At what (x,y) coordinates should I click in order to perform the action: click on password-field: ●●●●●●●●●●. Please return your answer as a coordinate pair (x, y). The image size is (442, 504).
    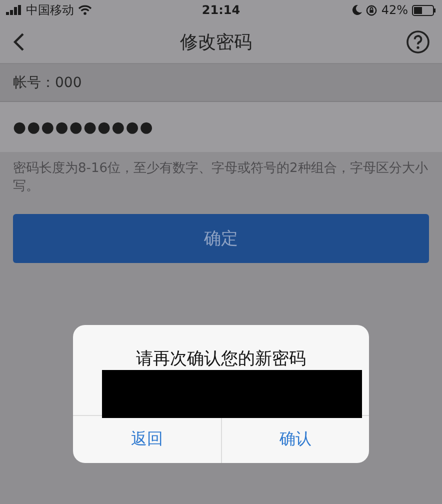
    Looking at the image, I should click on (221, 127).